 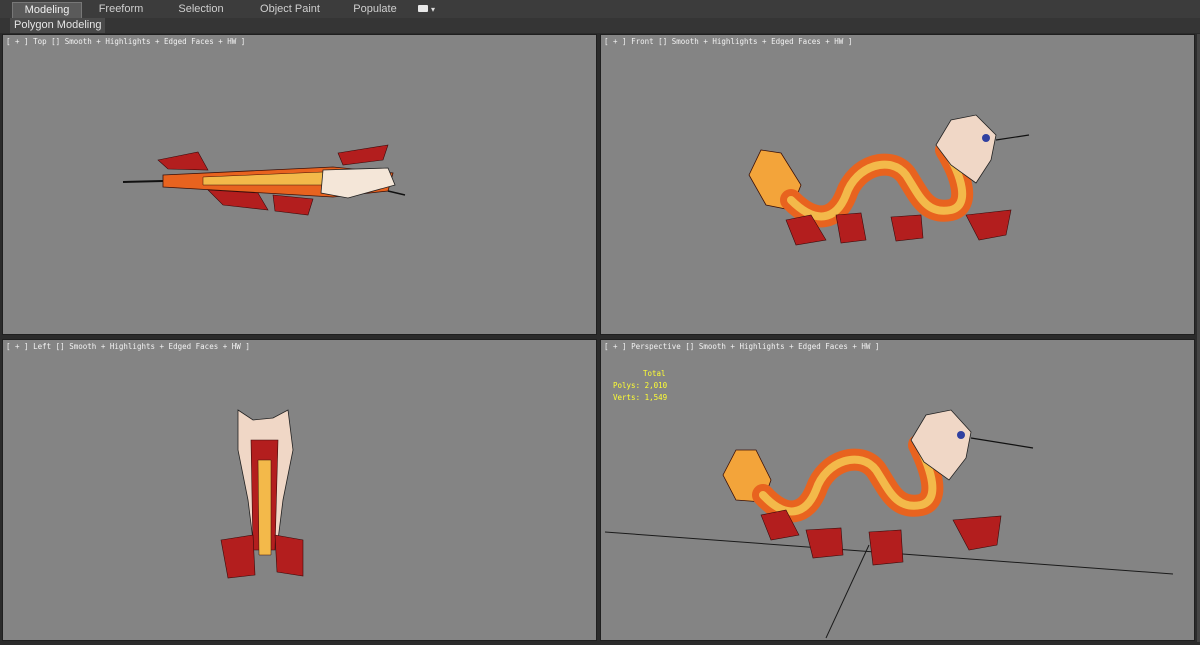 I want to click on ribbon-panel-row: Polygon Modeling, so click(x=600, y=25).